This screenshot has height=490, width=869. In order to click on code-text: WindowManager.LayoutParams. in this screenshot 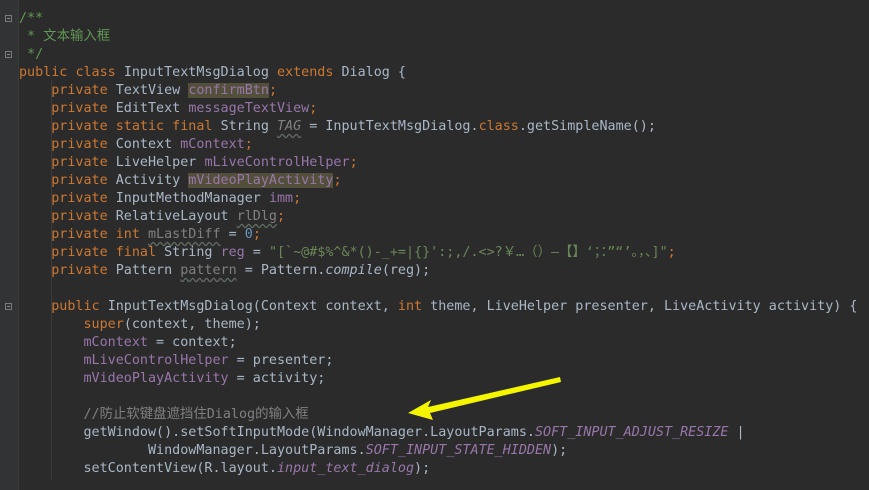, I will do `click(257, 450)`.